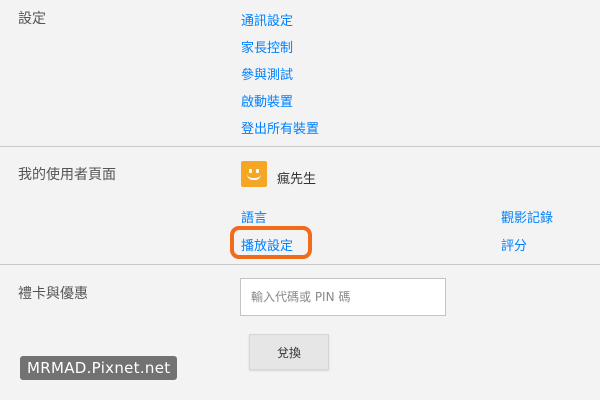  I want to click on watermark: MRMAD.Pixnet.net, so click(99, 368).